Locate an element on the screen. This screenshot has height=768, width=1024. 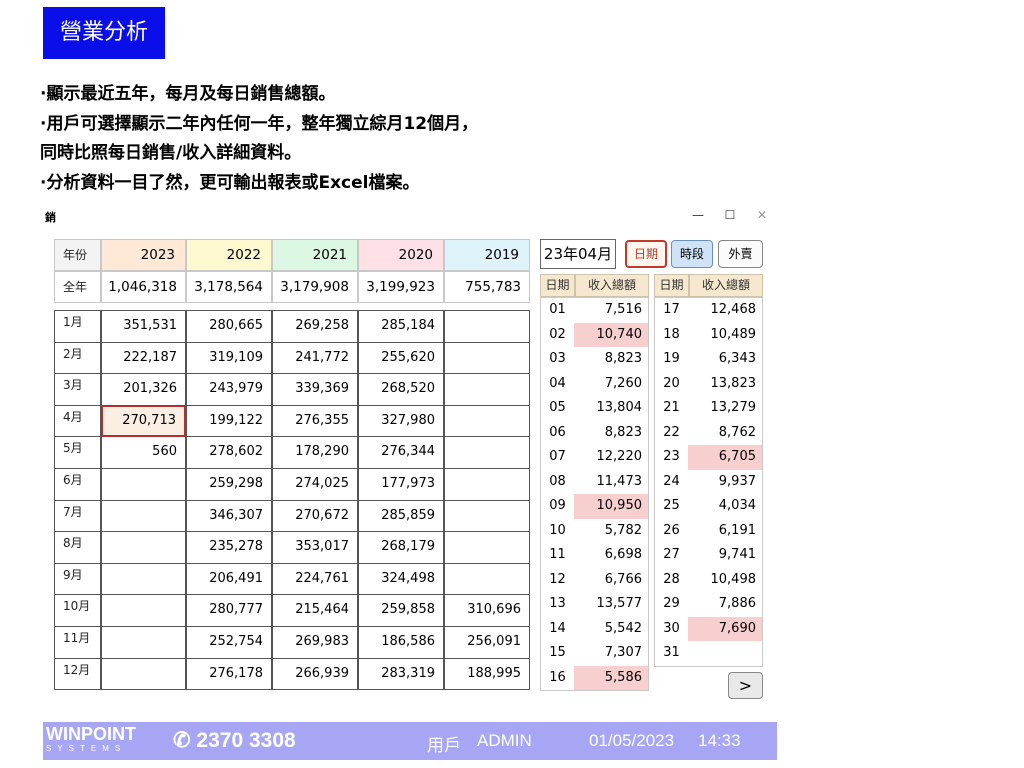
month-value-cell: 222,187 is located at coordinates (143, 358).